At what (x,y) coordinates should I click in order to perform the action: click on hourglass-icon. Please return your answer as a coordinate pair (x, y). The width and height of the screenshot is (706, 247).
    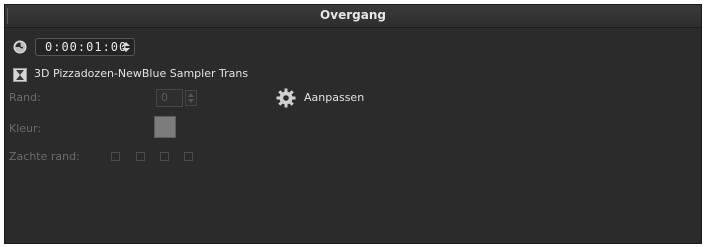
    Looking at the image, I should click on (20, 75).